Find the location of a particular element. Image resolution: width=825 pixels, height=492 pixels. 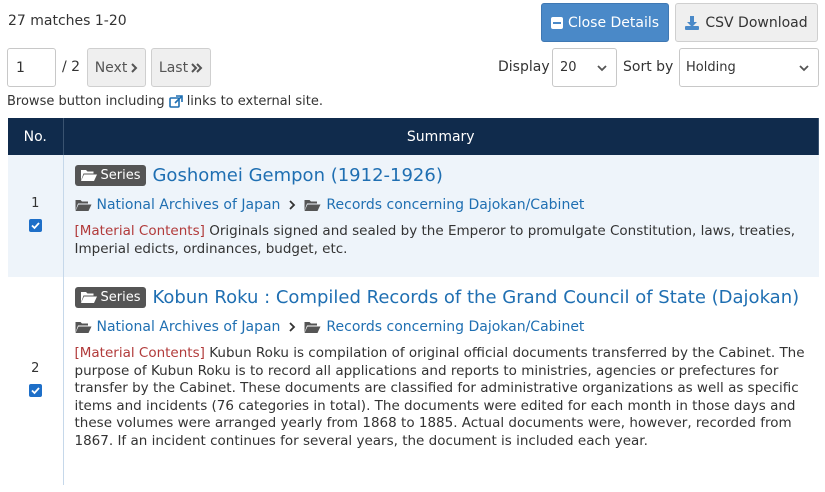

double-chevron-right-icon is located at coordinates (197, 67).